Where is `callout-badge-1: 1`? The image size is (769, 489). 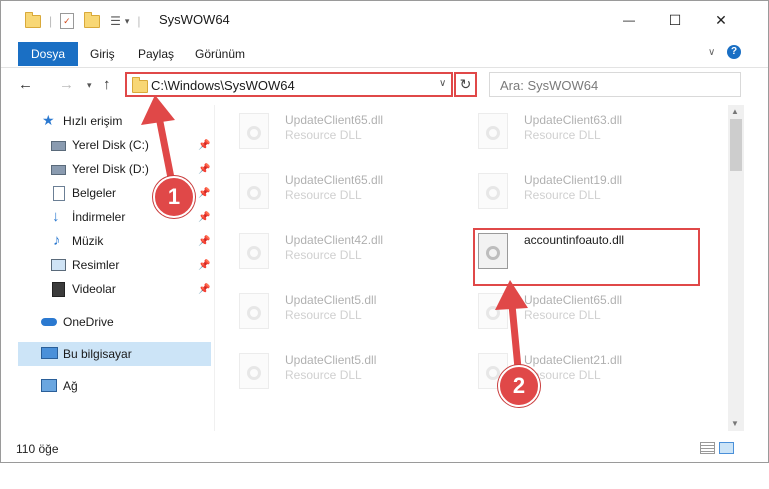 callout-badge-1: 1 is located at coordinates (174, 197).